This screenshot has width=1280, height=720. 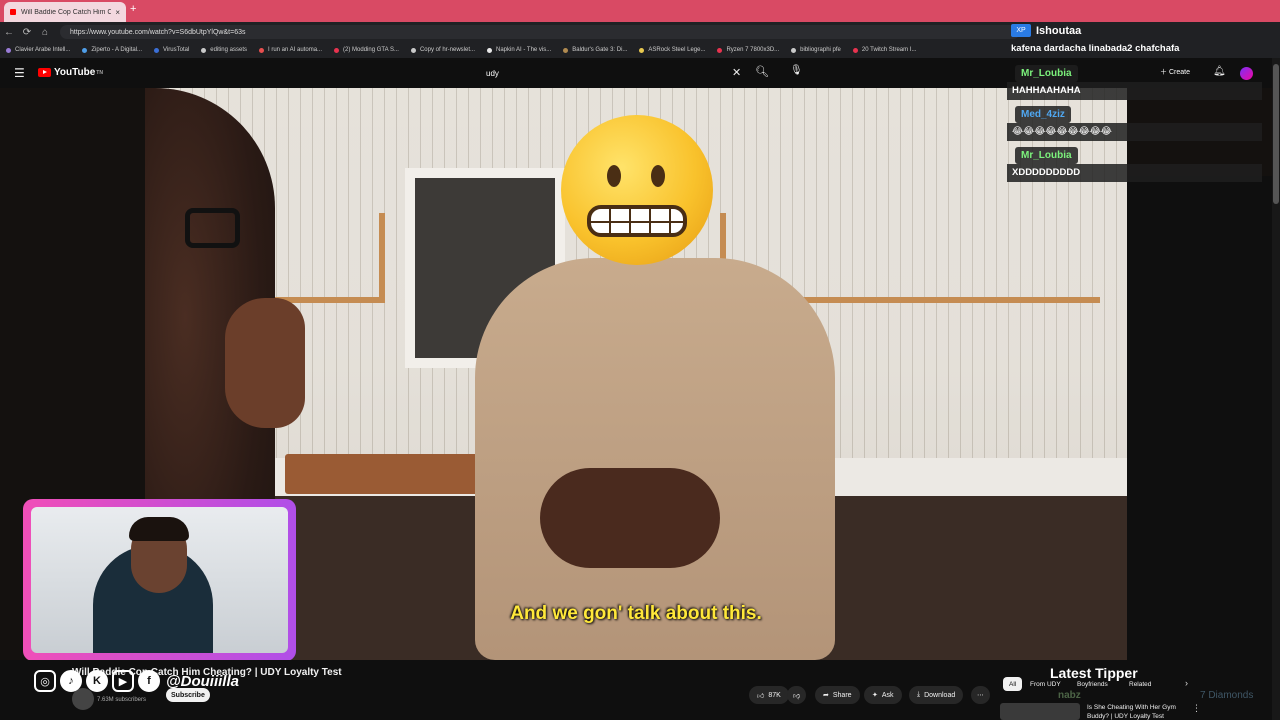 I want to click on bookmark-item: VirusTotal, so click(x=171, y=50).